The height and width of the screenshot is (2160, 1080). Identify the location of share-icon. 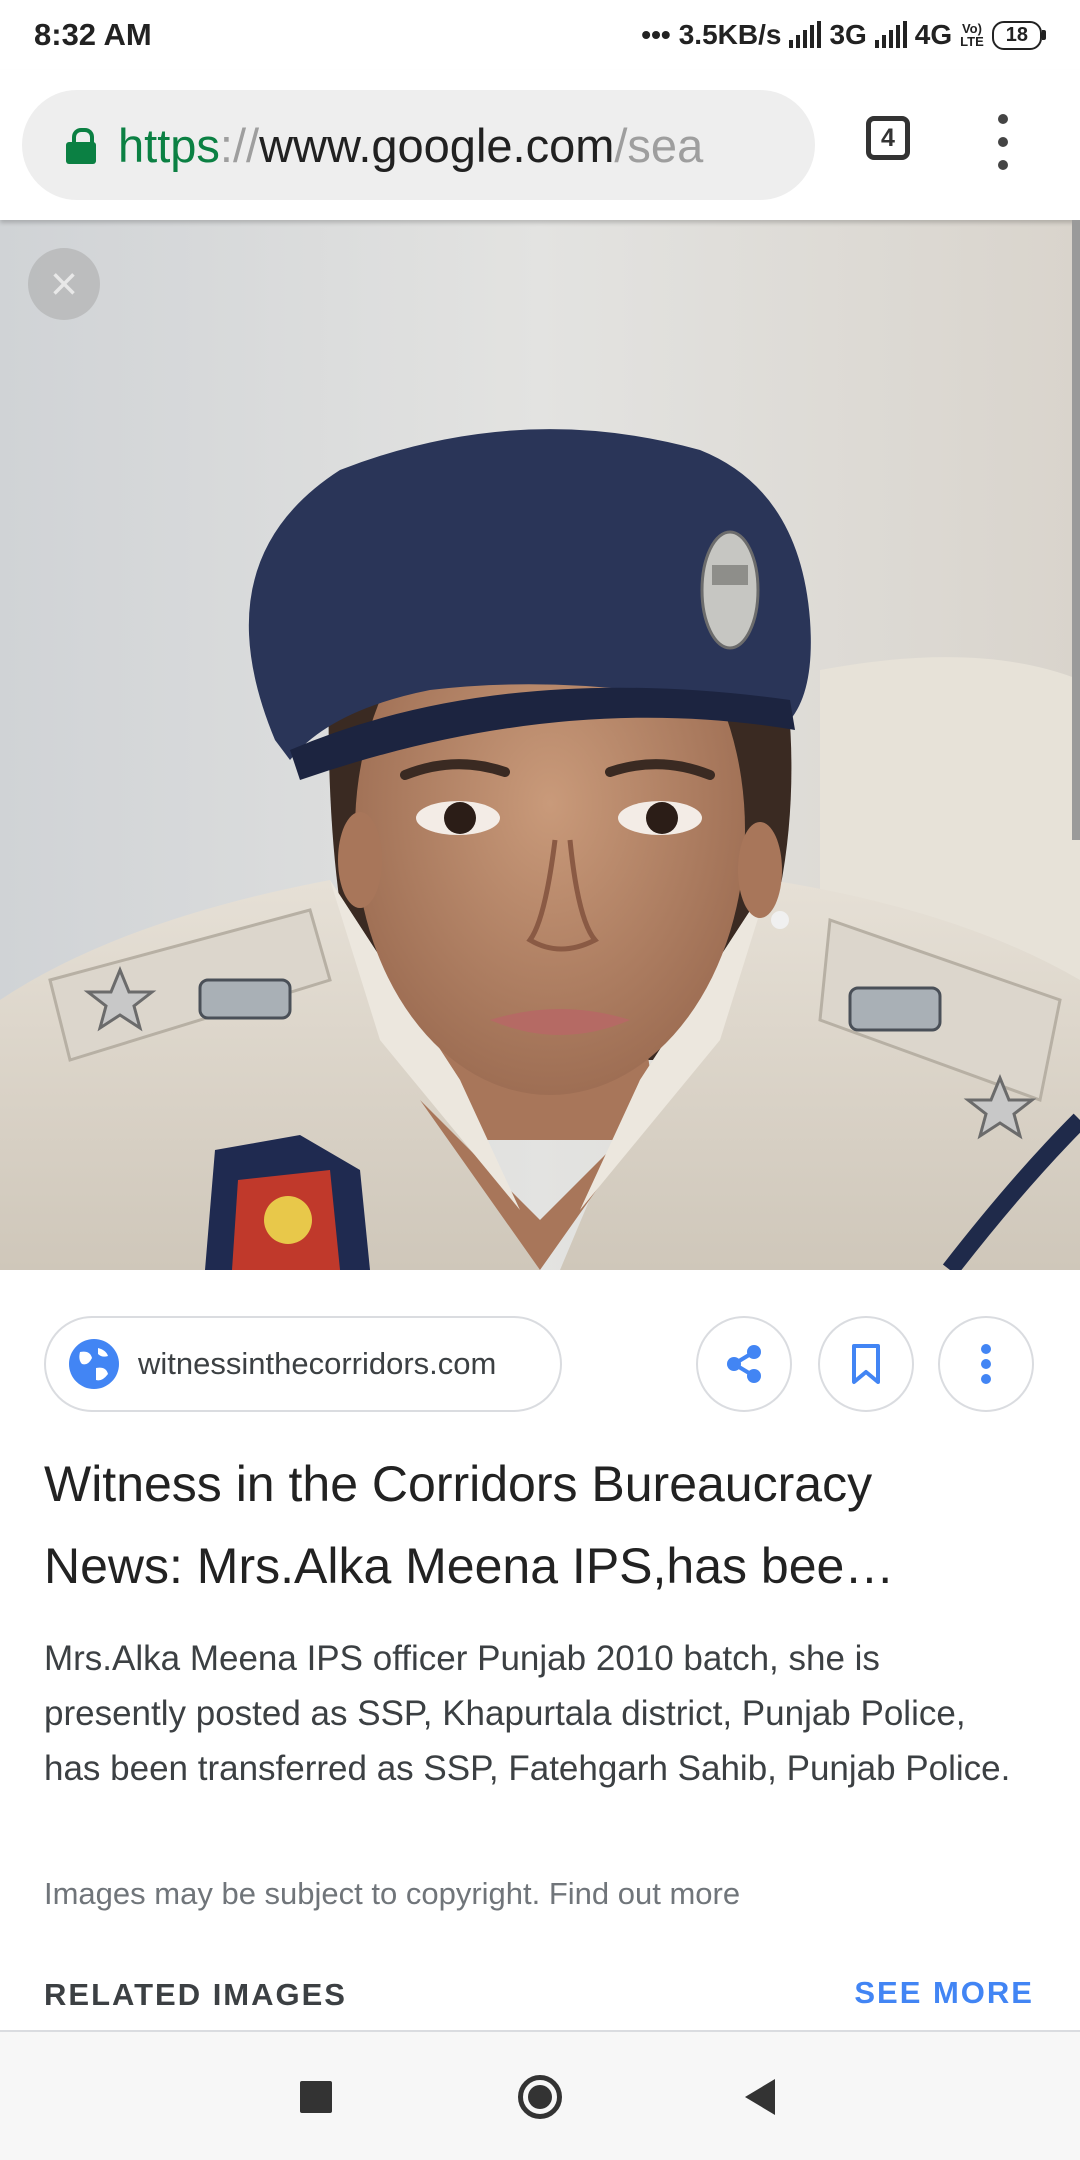
(744, 1364).